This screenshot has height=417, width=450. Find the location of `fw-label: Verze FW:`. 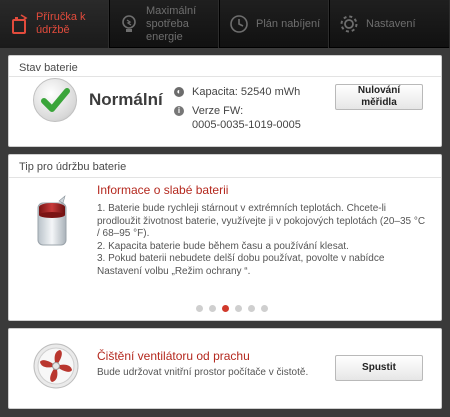

fw-label: Verze FW: is located at coordinates (218, 111).